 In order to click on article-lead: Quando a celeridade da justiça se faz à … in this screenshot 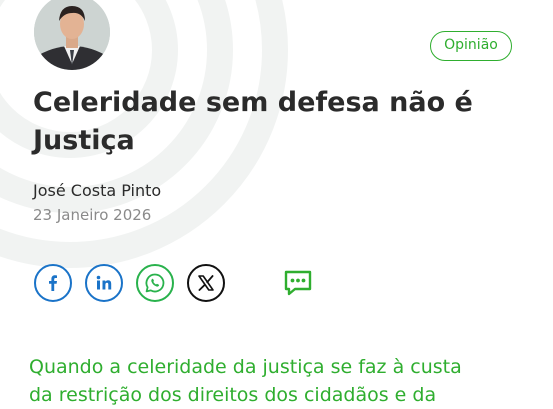, I will do `click(279, 381)`.